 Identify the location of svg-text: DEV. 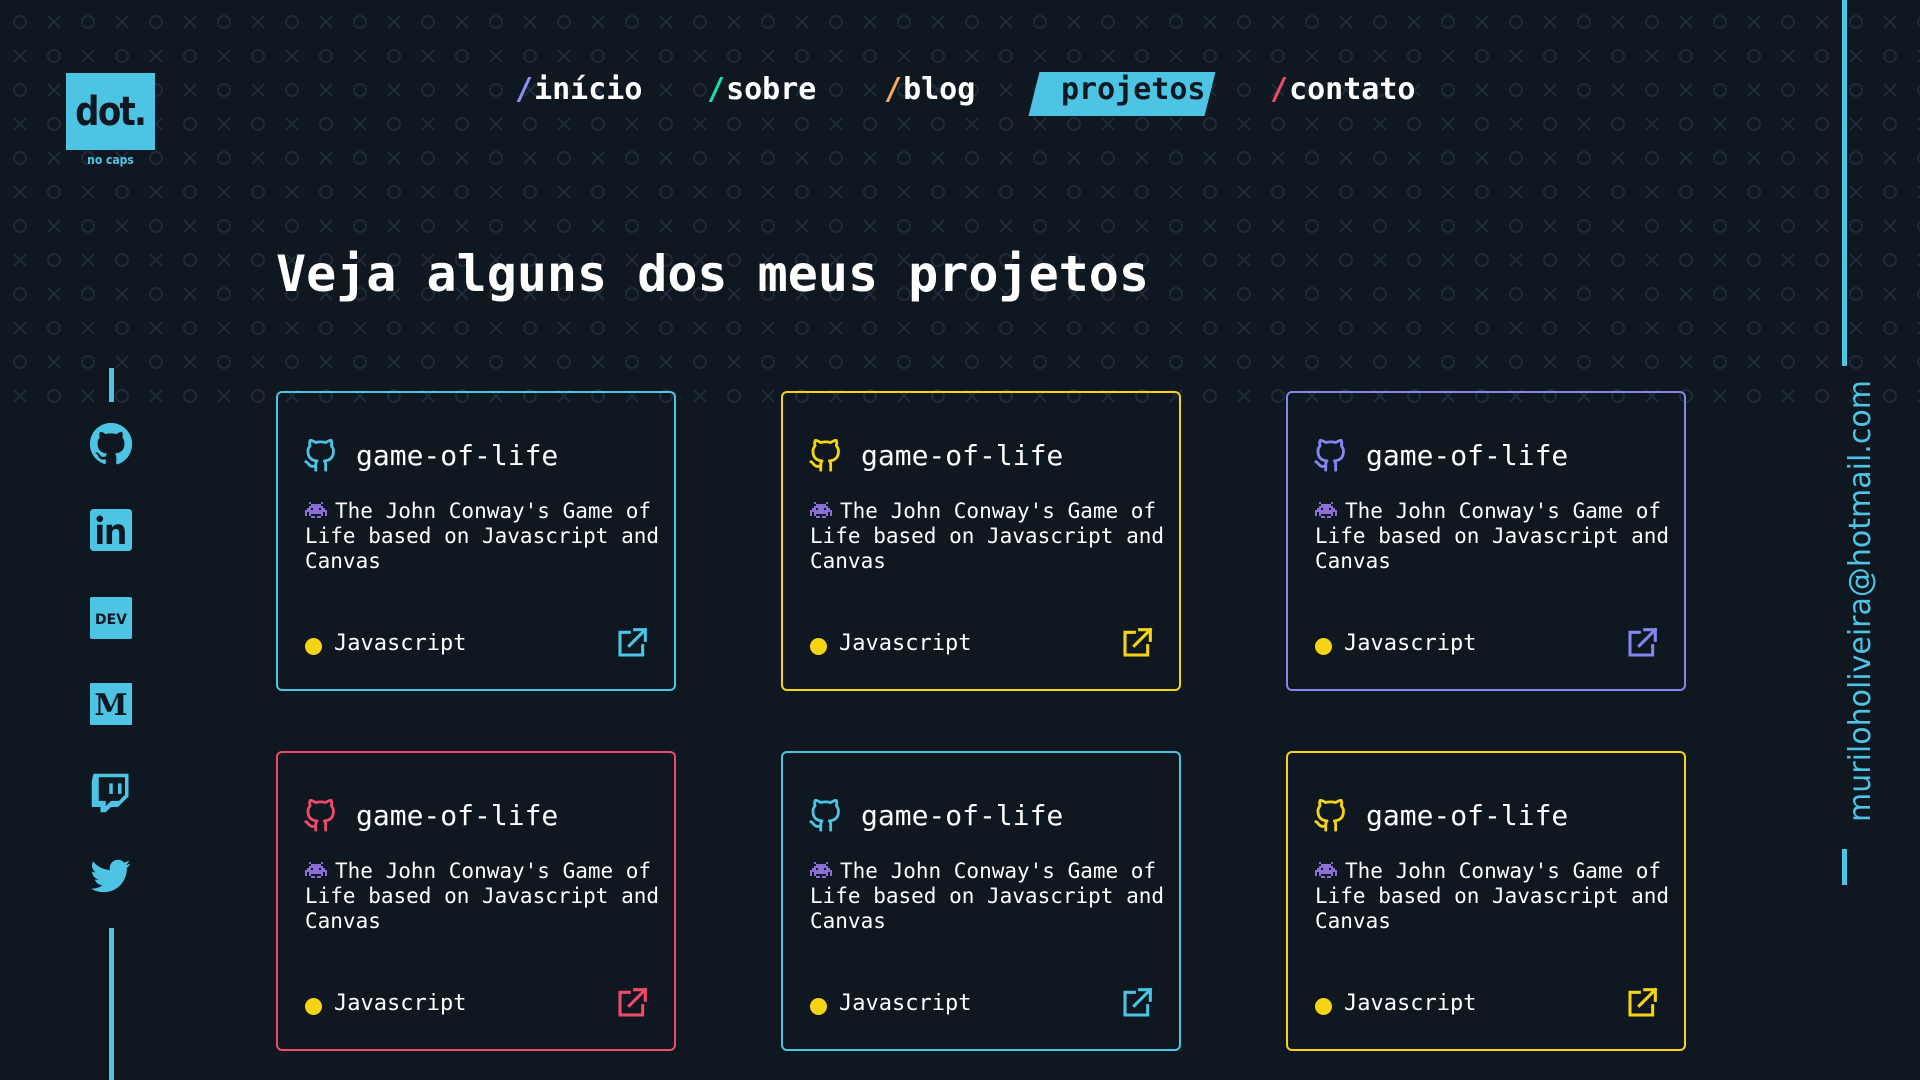
(111, 620).